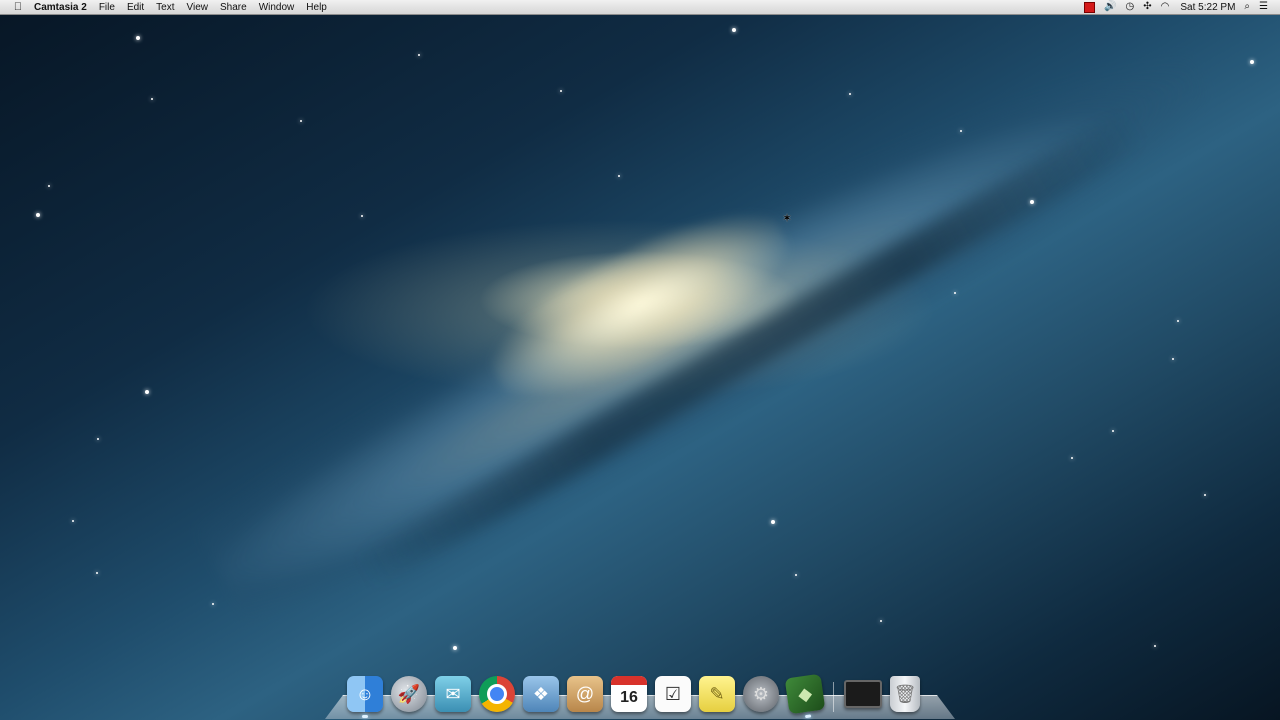 The width and height of the screenshot is (1280, 720). What do you see at coordinates (1165, 7) in the screenshot?
I see `wifi-icon: ◠` at bounding box center [1165, 7].